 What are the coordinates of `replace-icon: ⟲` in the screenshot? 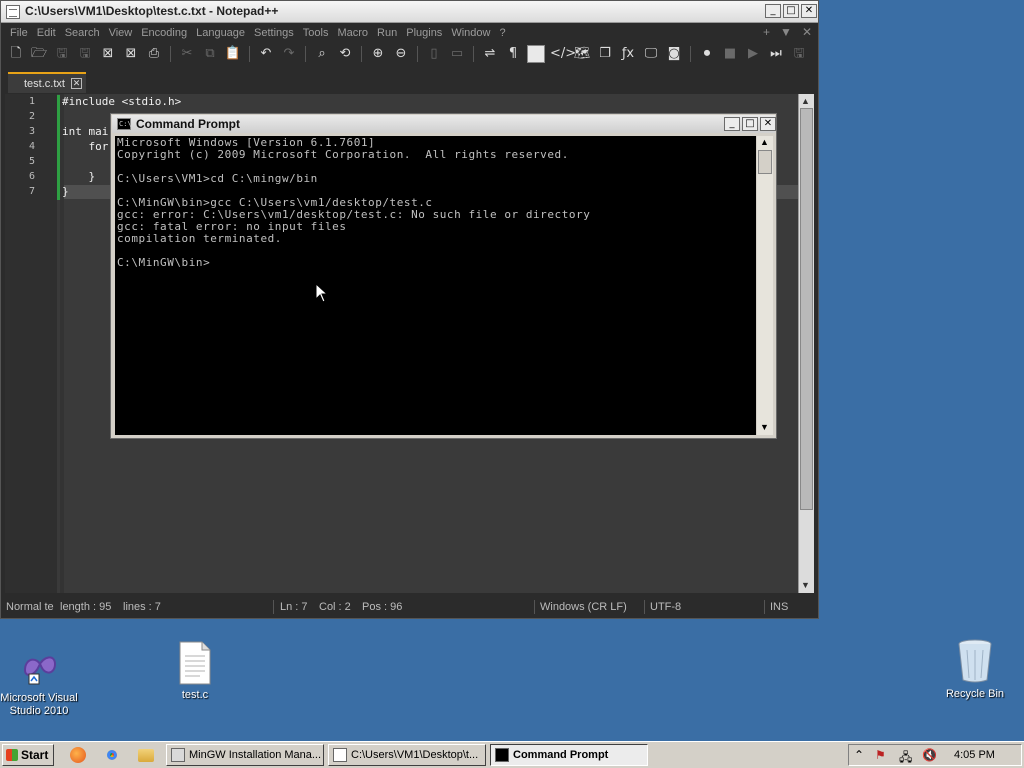 It's located at (345, 54).